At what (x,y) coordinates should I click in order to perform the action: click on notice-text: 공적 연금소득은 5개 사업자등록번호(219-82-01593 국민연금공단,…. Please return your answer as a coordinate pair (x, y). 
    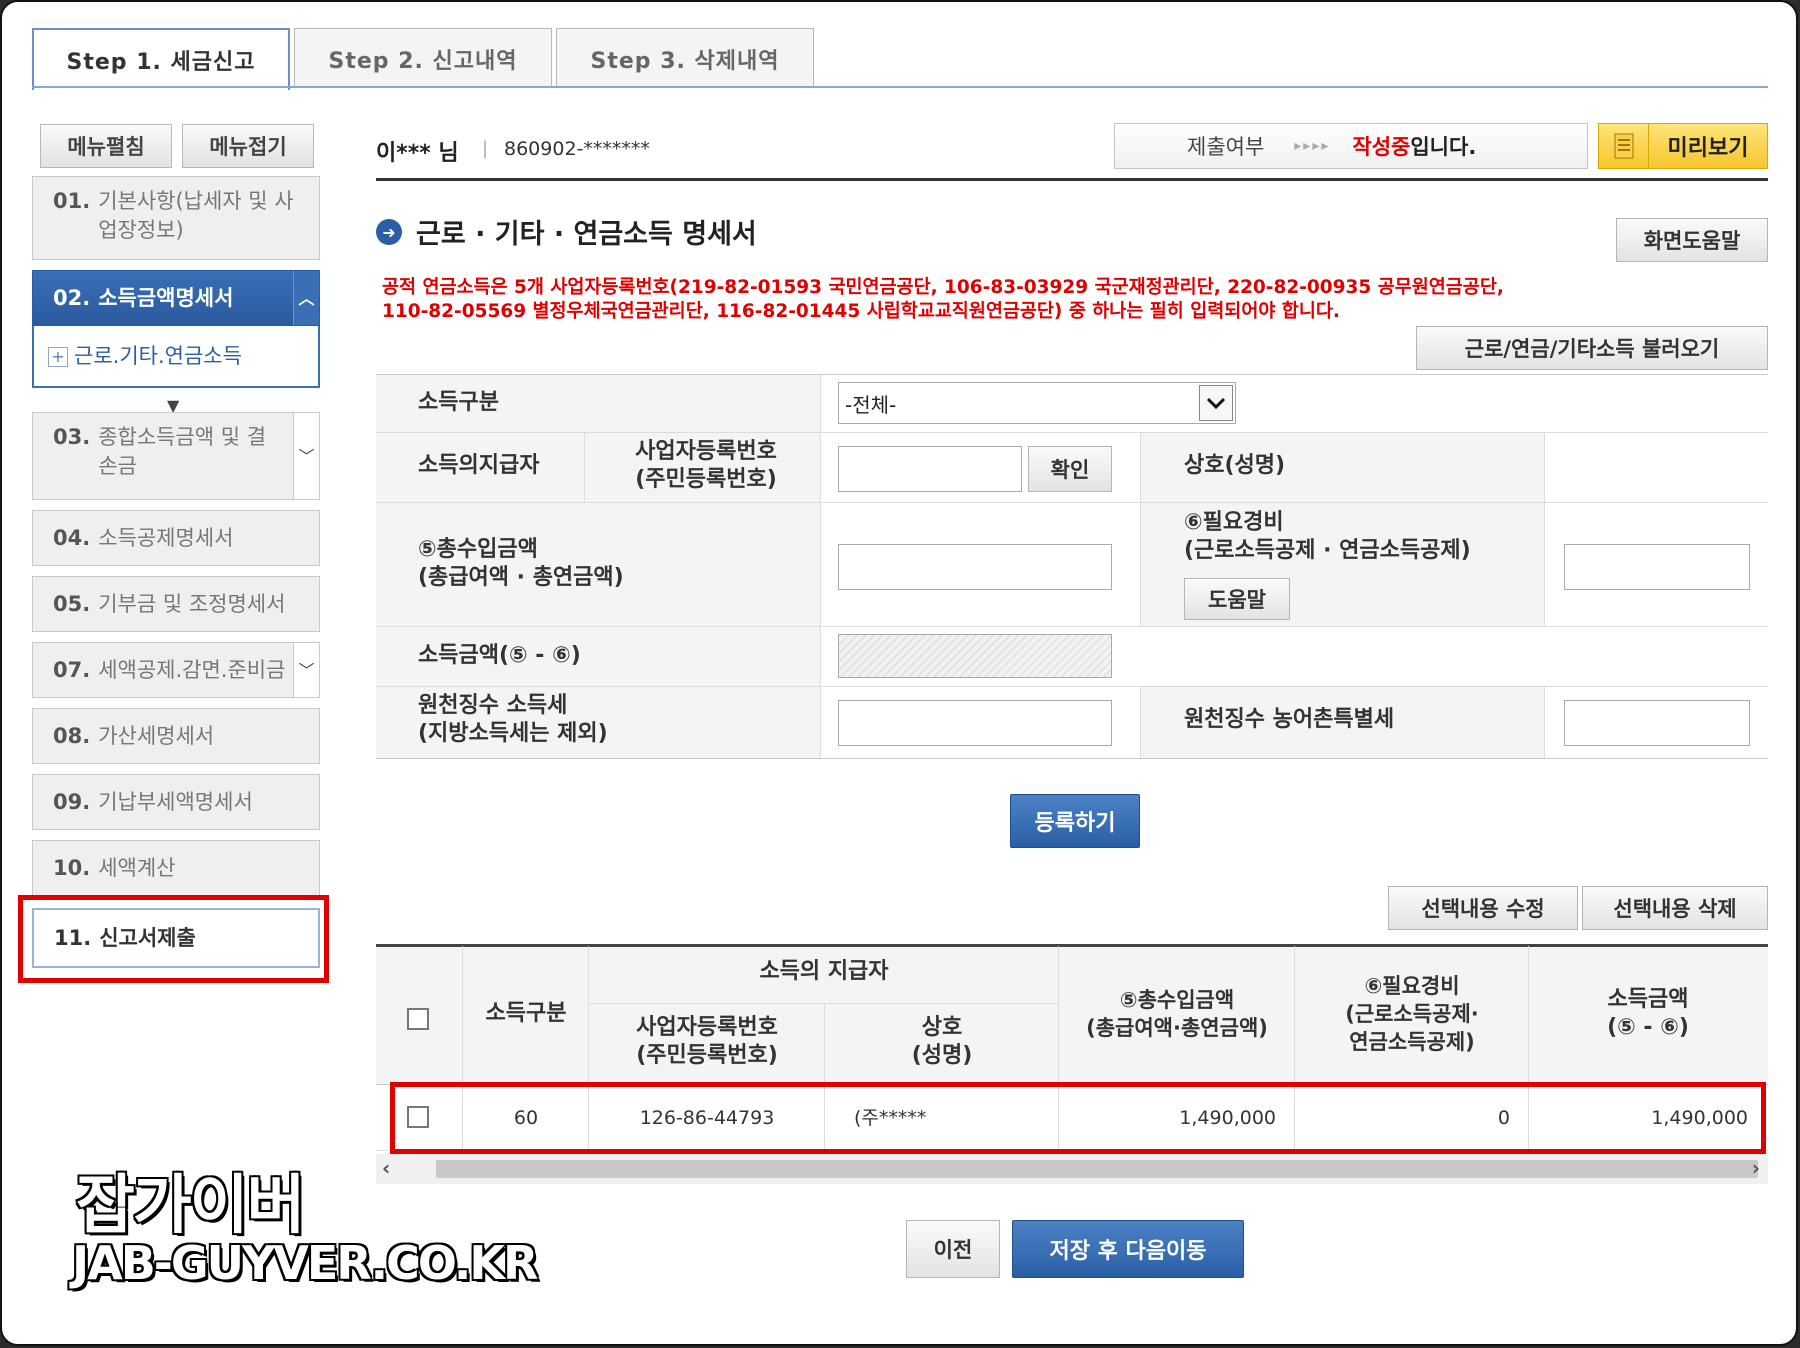
    Looking at the image, I should click on (1077, 300).